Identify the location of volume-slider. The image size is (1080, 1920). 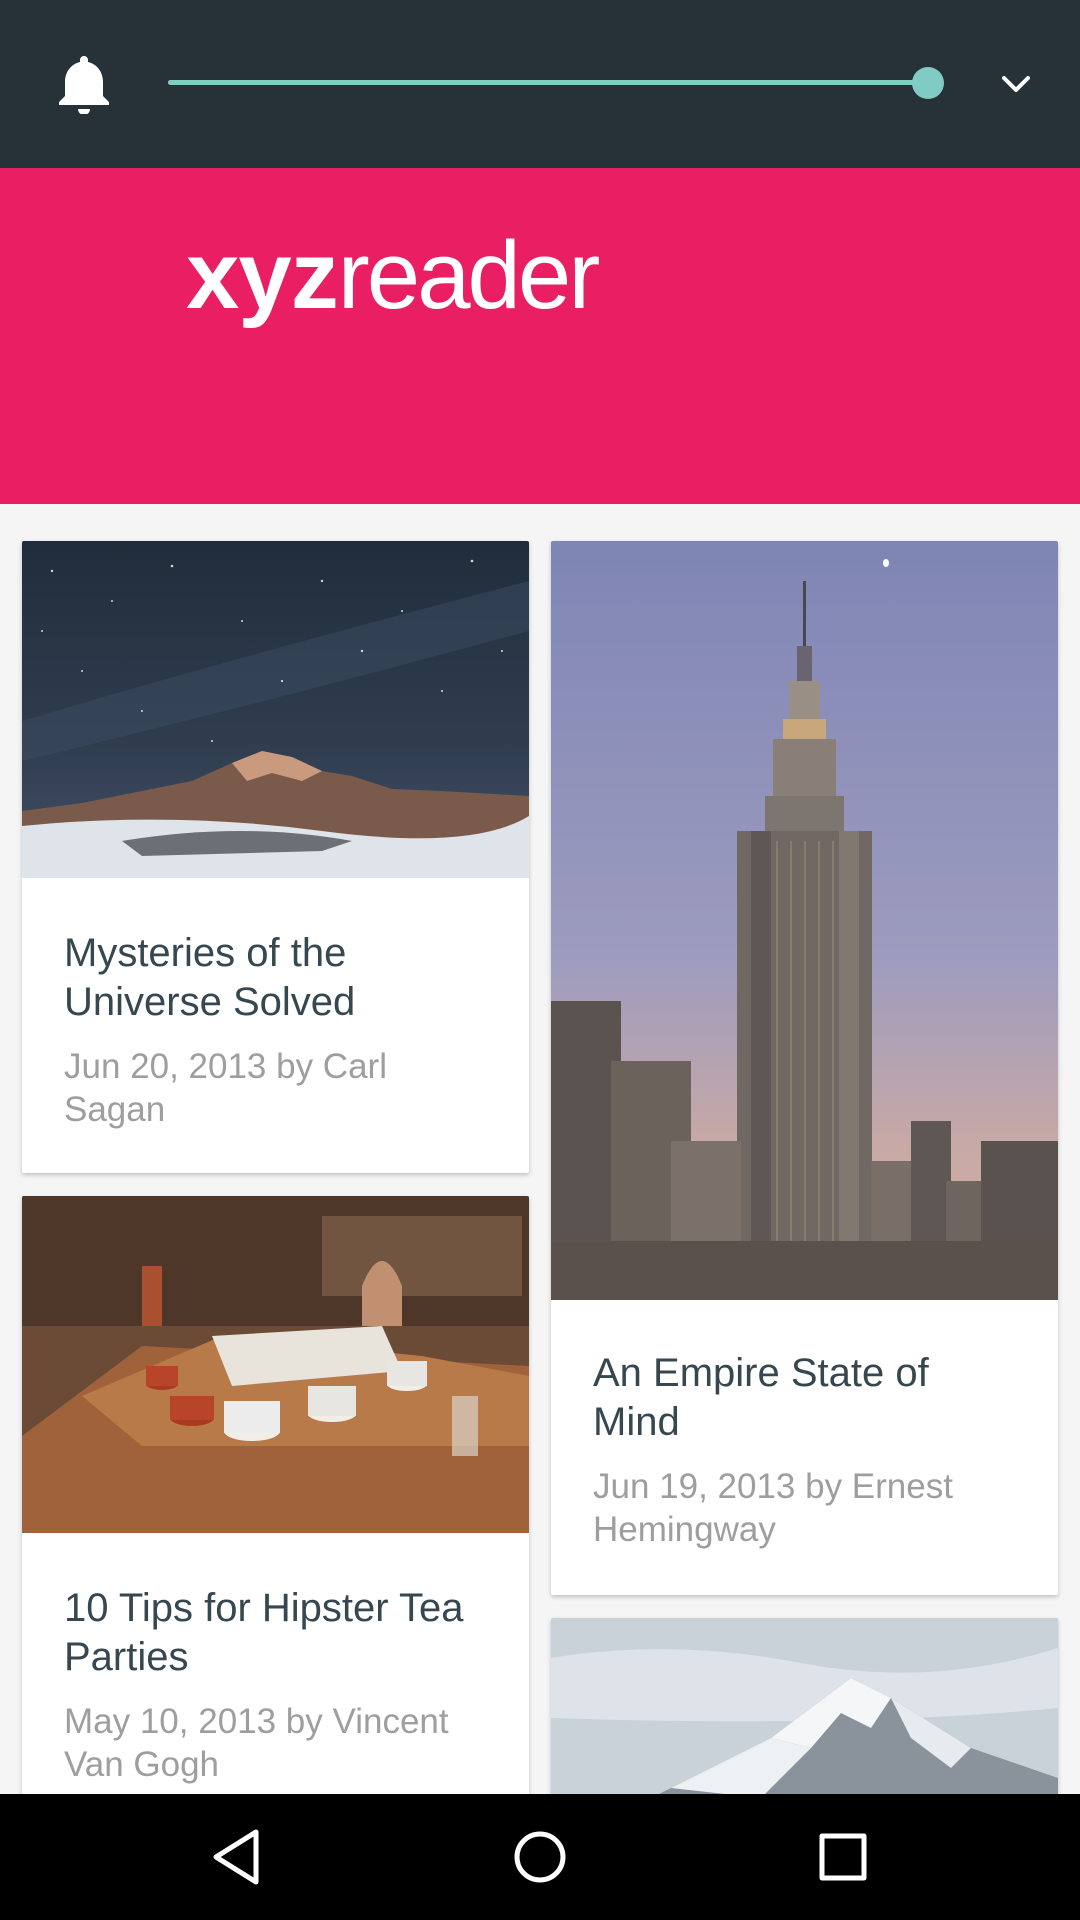
(556, 83).